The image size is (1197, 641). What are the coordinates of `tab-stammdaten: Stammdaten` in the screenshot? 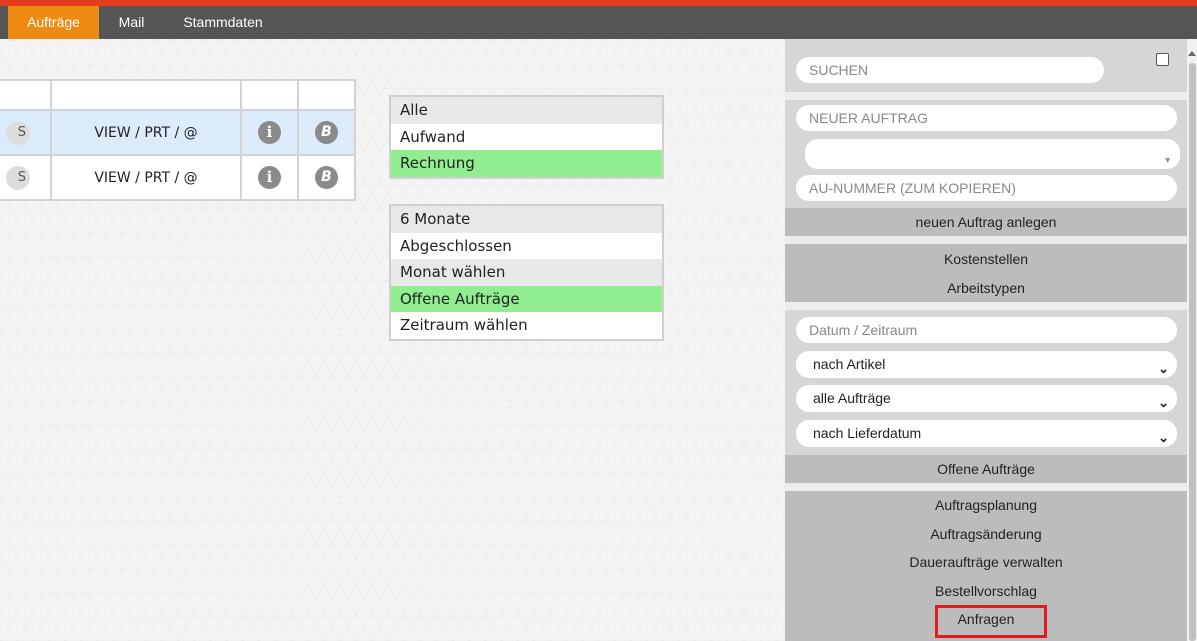 It's located at (223, 22).